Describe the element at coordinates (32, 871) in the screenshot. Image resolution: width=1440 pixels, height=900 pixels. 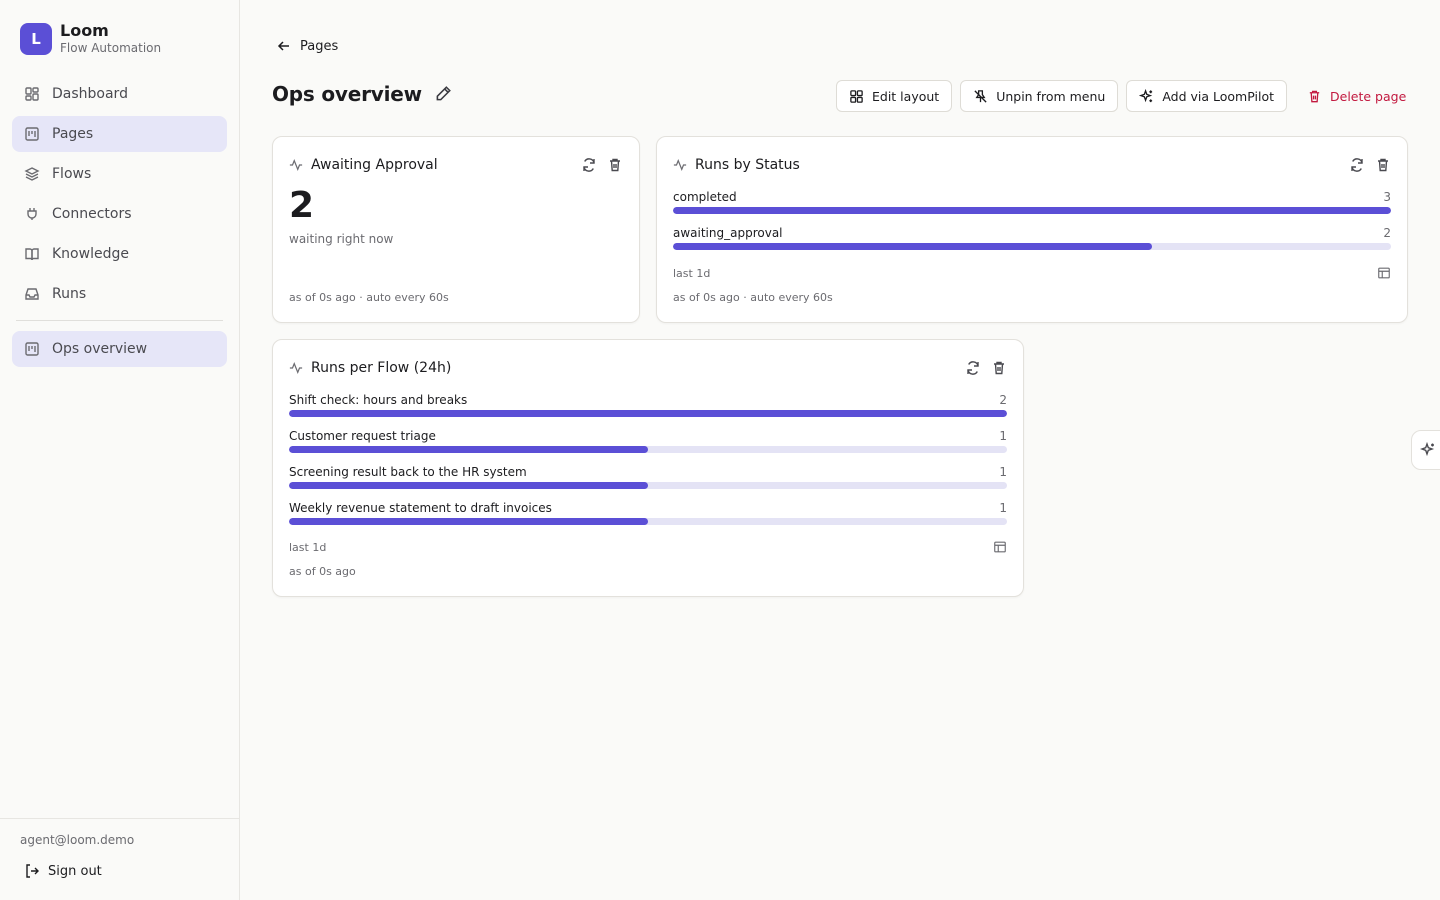
I see `sign-out-icon` at that location.